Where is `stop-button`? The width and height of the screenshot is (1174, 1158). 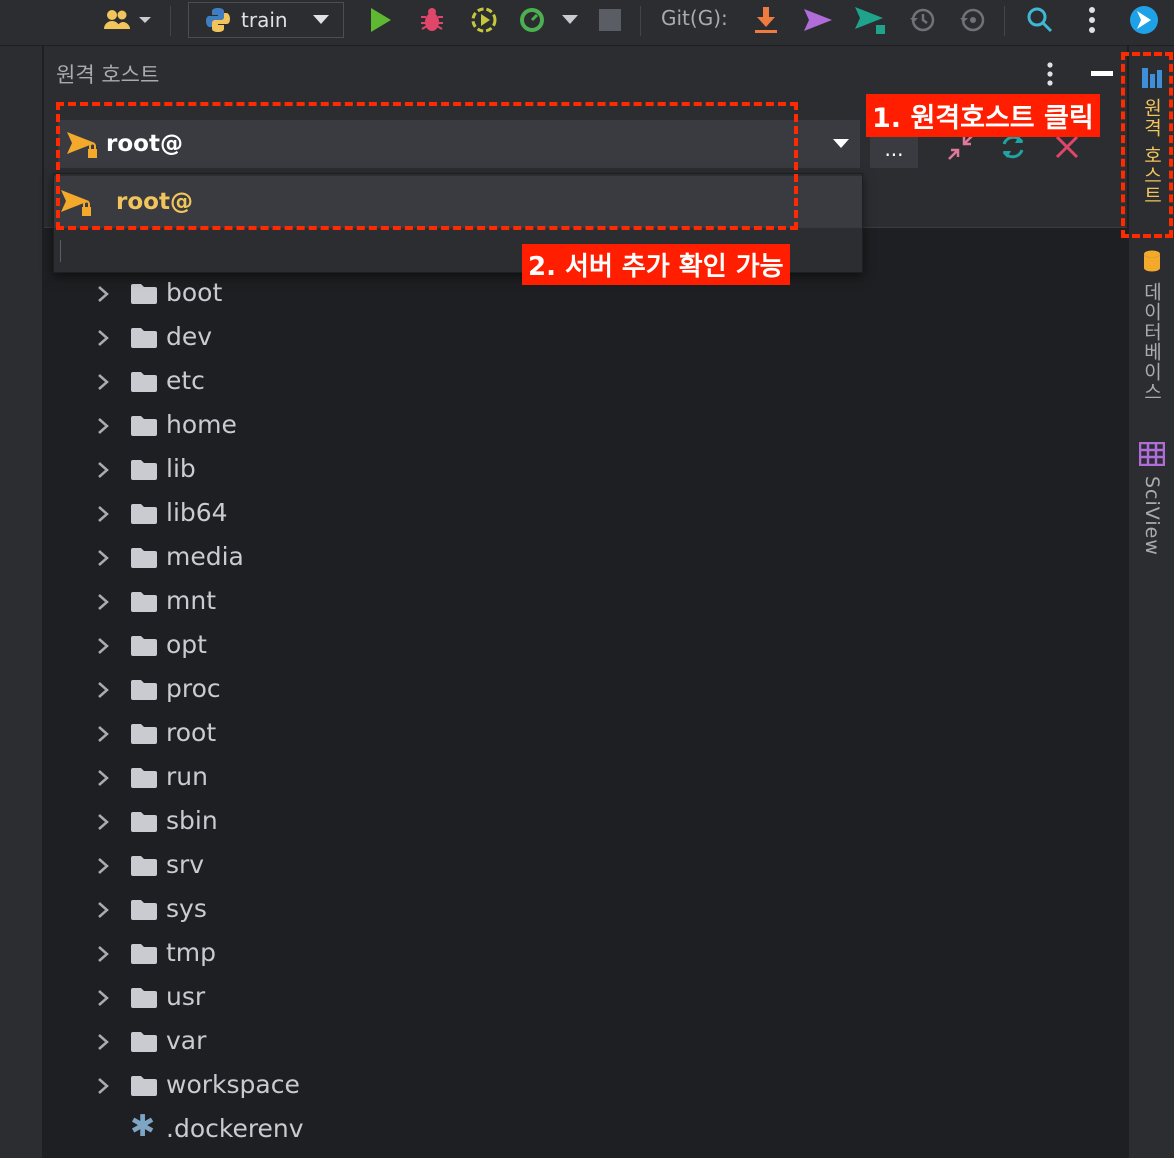 stop-button is located at coordinates (610, 20).